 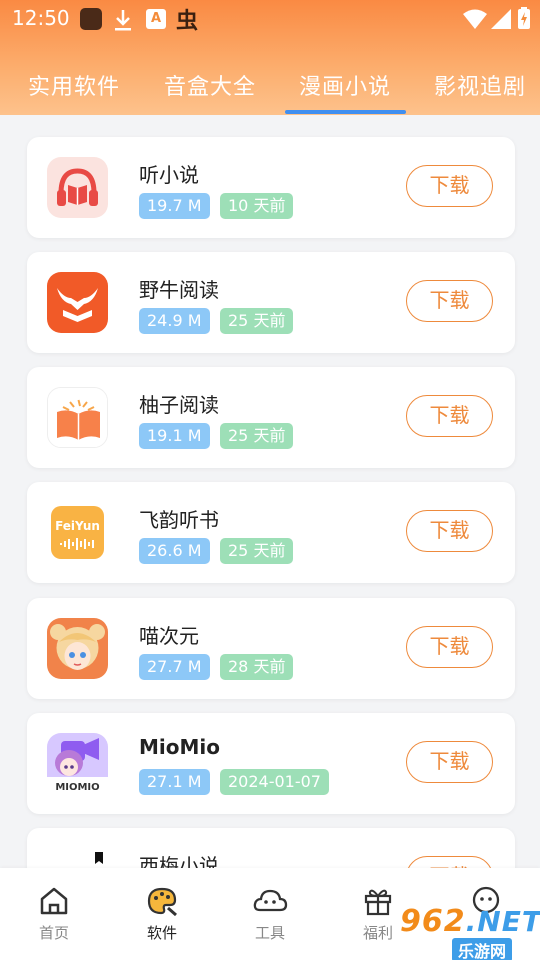 I want to click on tab-video-drama: 影视追剧, so click(x=480, y=85).